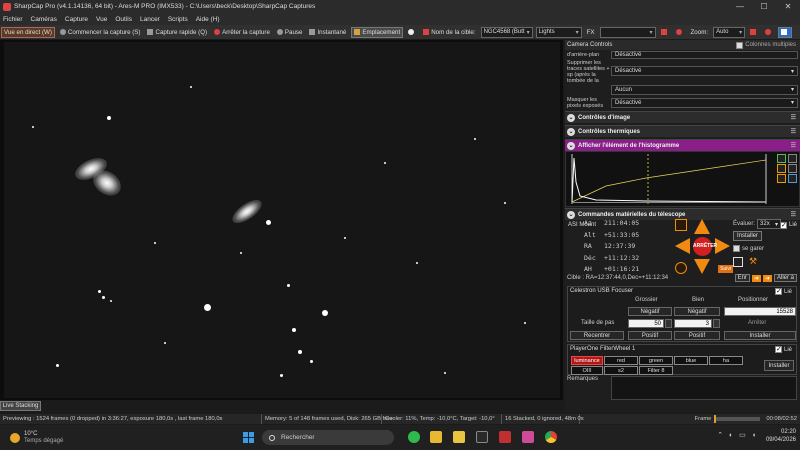  Describe the element at coordinates (650, 311) in the screenshot. I see `coarse-negative-button: Négatif` at that location.